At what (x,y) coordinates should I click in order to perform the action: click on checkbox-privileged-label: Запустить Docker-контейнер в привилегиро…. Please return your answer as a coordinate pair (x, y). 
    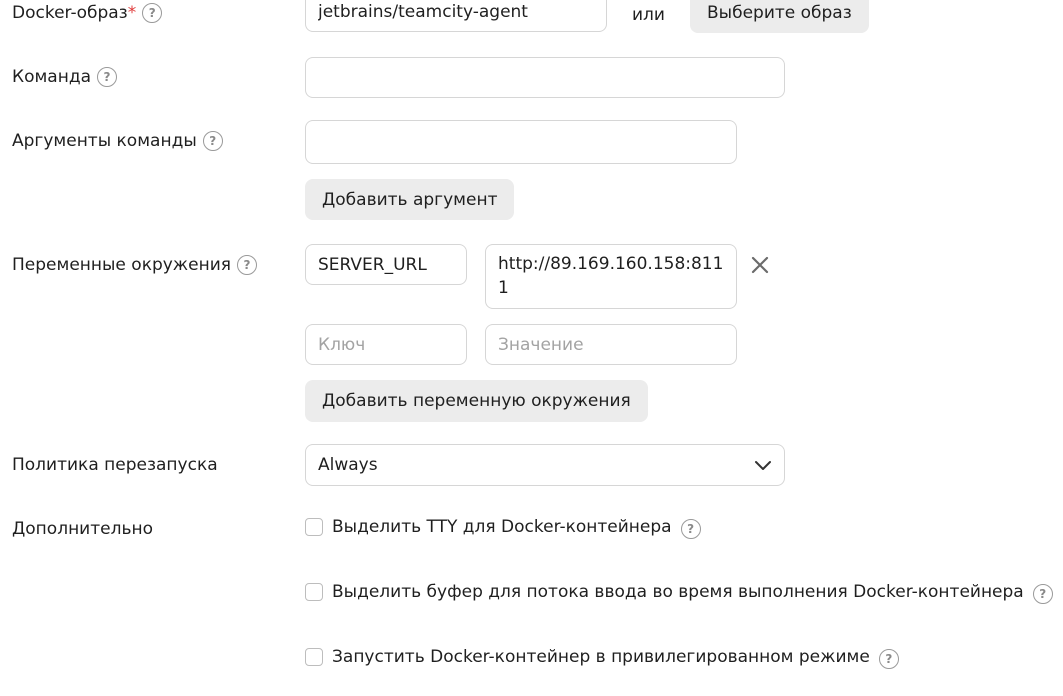
    Looking at the image, I should click on (601, 657).